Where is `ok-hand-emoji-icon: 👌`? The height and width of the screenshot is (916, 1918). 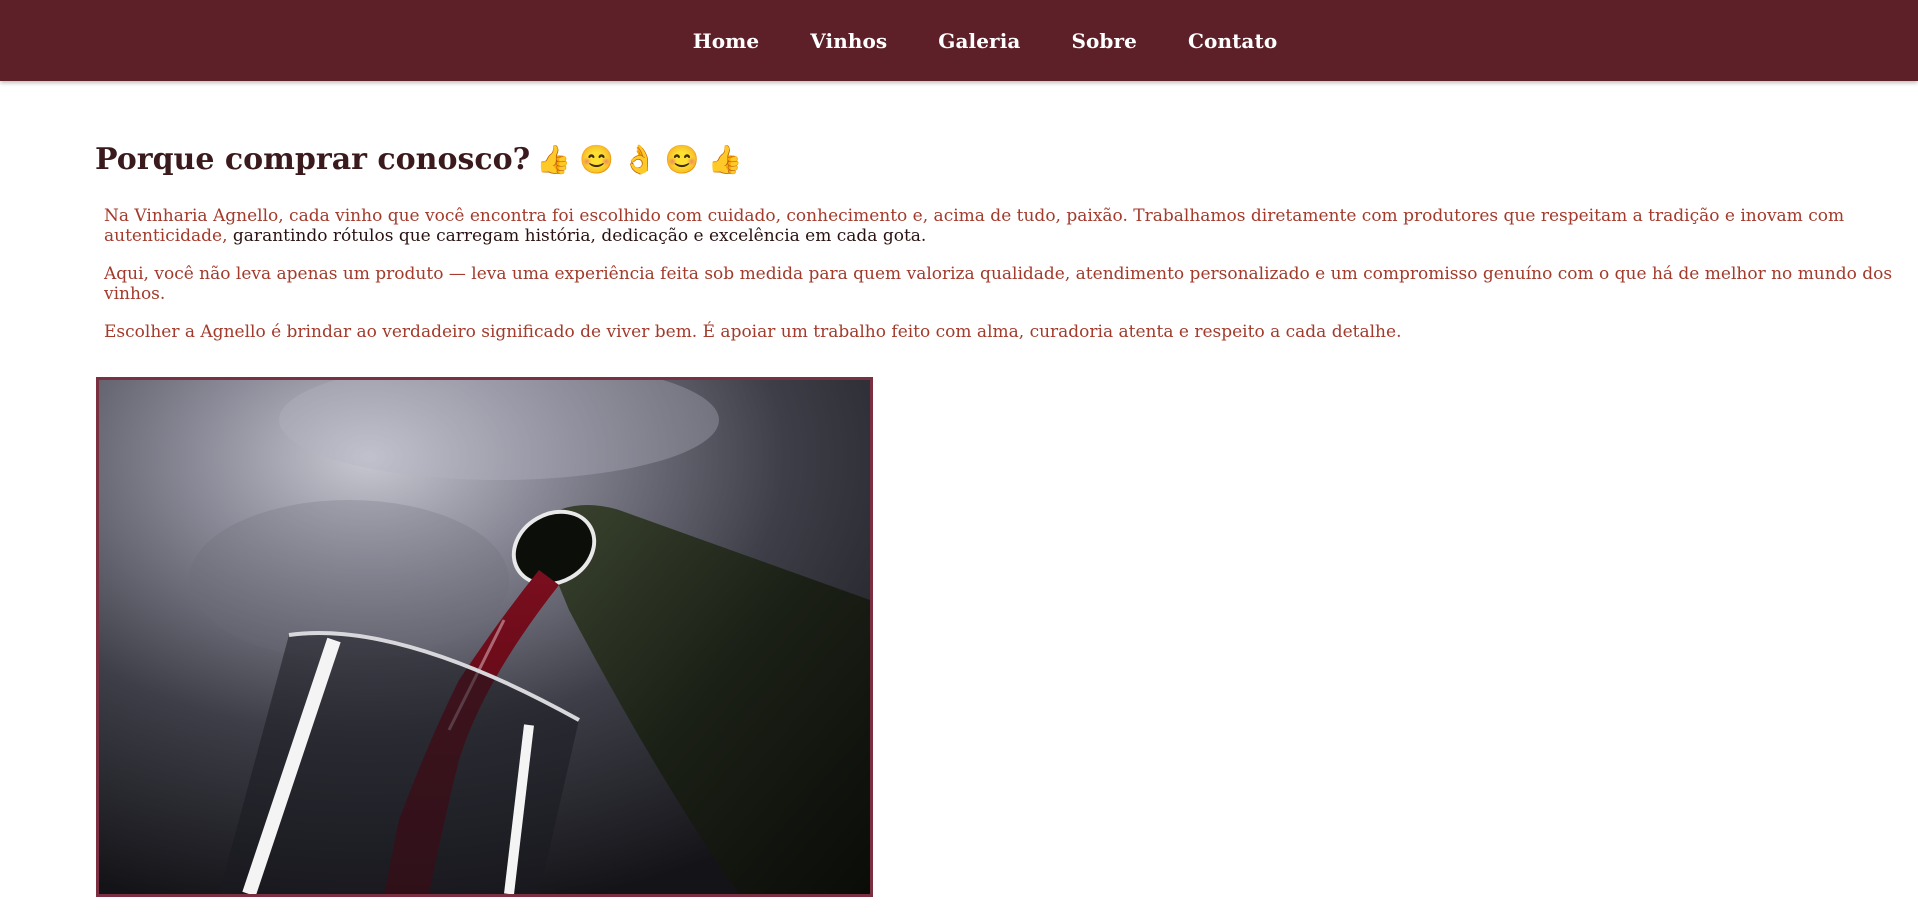 ok-hand-emoji-icon: 👌 is located at coordinates (639, 159).